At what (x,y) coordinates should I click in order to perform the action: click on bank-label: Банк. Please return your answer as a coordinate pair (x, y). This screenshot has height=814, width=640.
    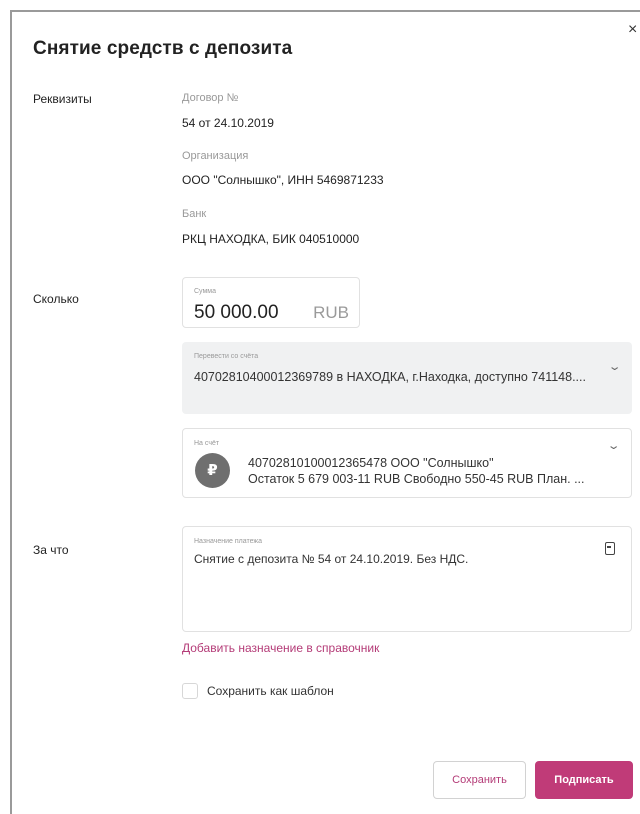
    Looking at the image, I should click on (194, 214).